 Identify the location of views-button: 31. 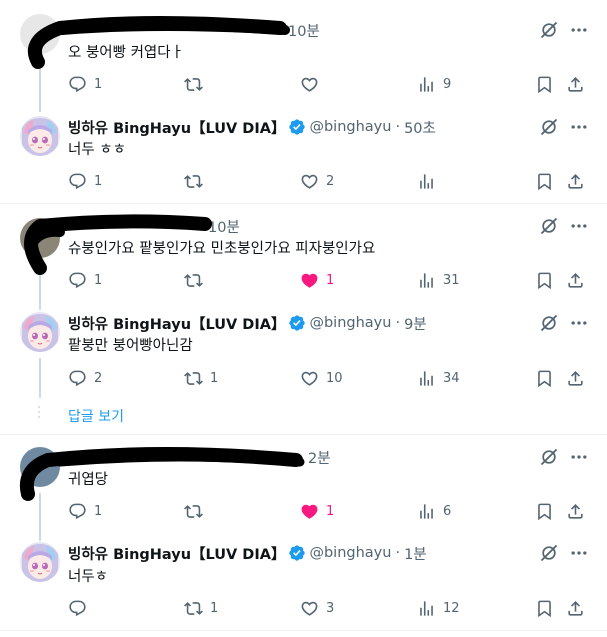
(438, 280).